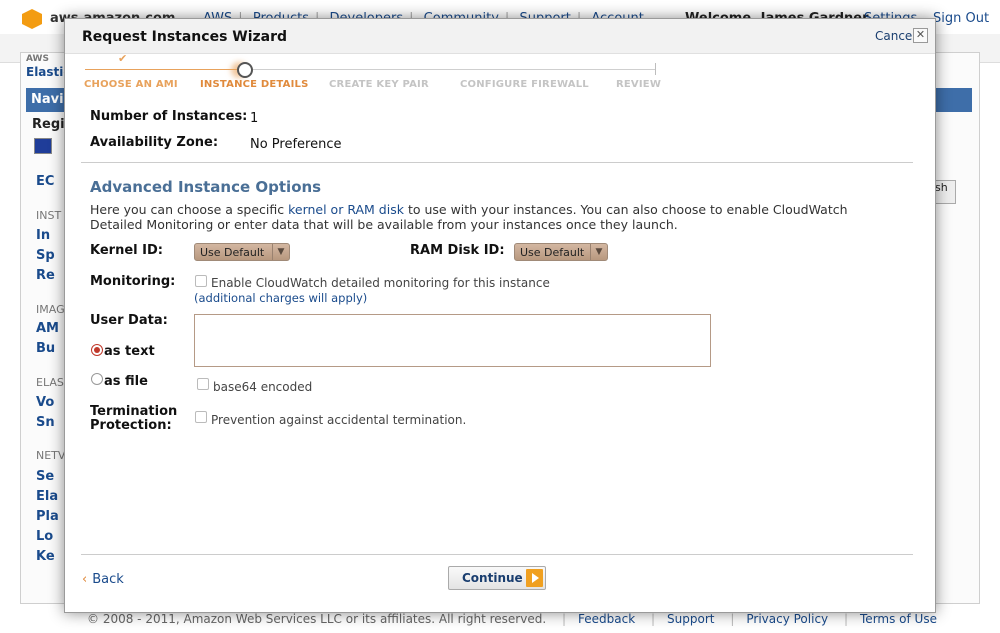  I want to click on back-label: Back, so click(108, 579).